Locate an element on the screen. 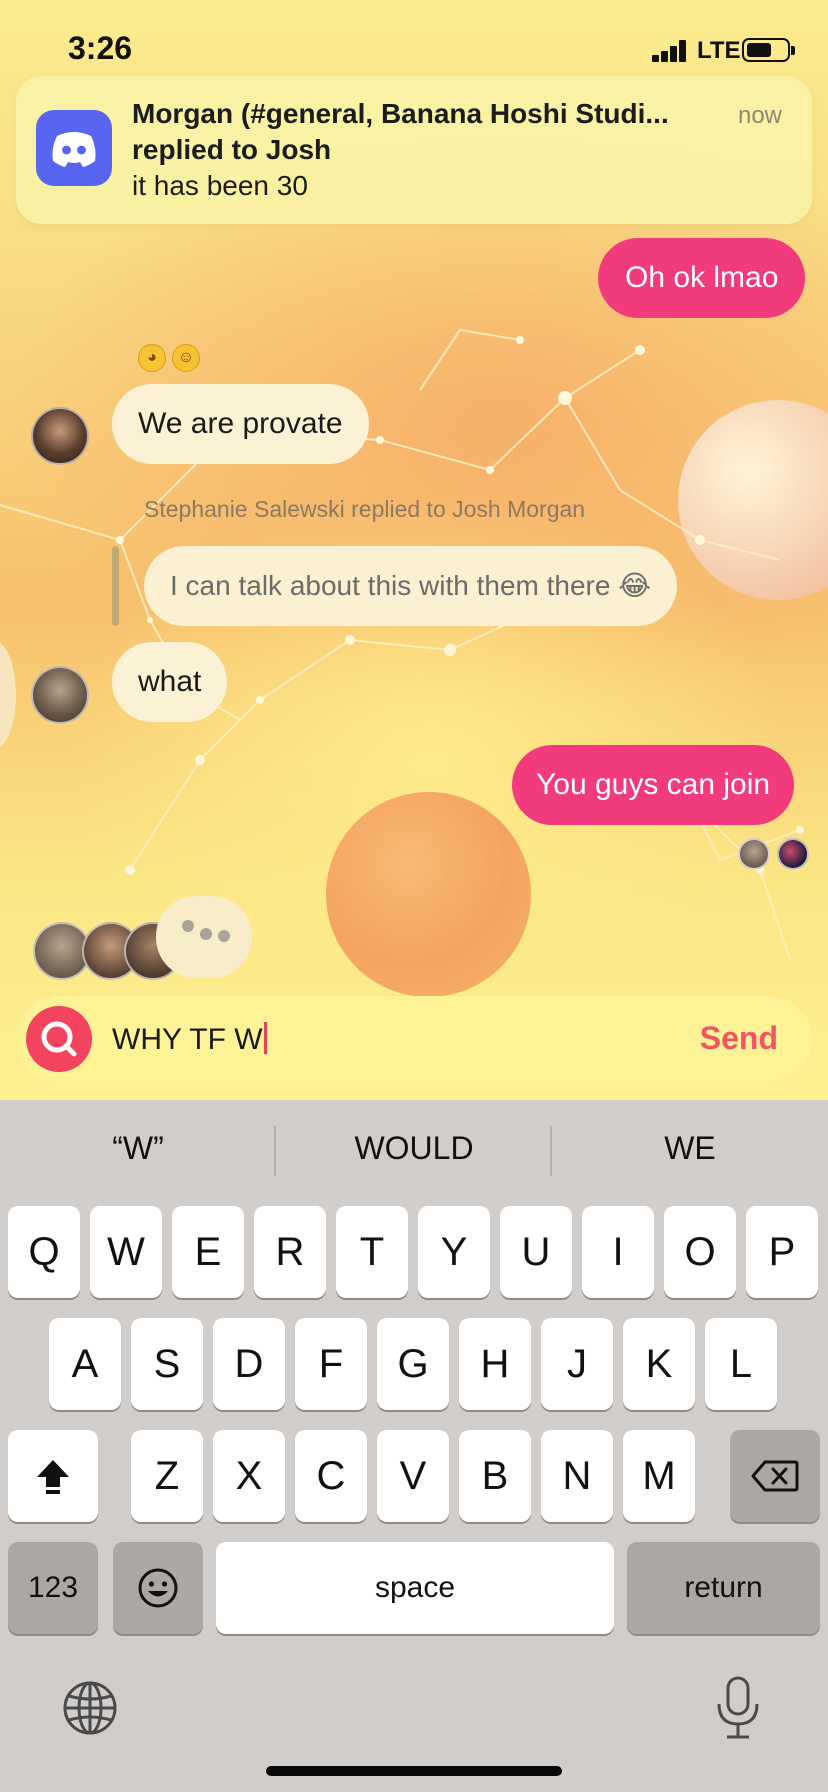 The height and width of the screenshot is (1792, 828). message-bubble-sent: Oh ok lmao is located at coordinates (702, 278).